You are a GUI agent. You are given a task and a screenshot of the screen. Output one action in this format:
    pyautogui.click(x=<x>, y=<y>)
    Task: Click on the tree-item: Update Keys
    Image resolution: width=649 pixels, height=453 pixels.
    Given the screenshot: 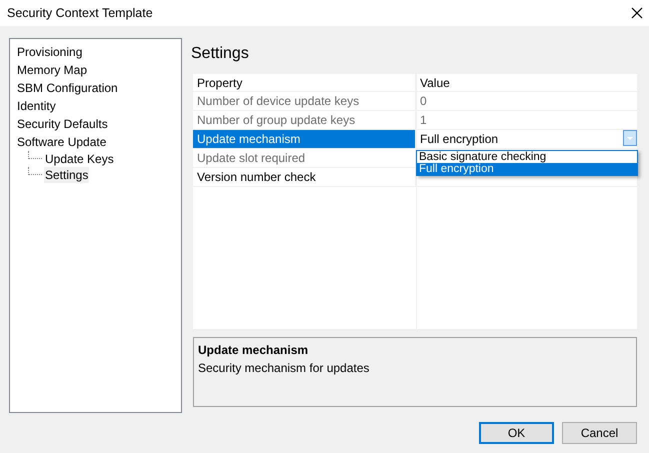 What is the action you would take?
    pyautogui.click(x=79, y=159)
    